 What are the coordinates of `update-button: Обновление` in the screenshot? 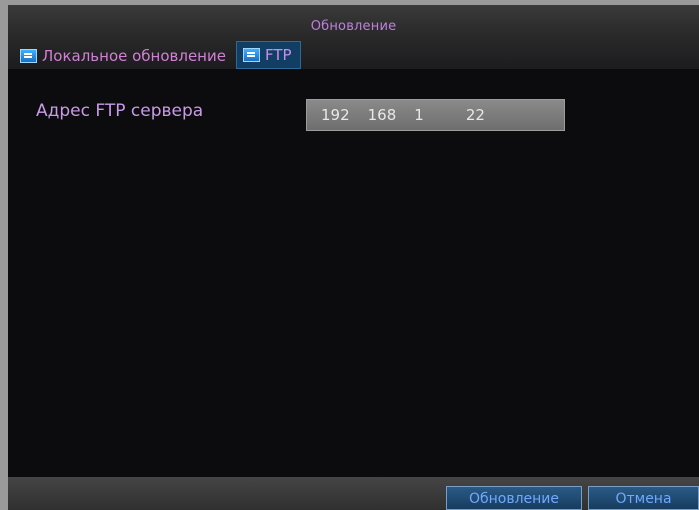 It's located at (514, 498).